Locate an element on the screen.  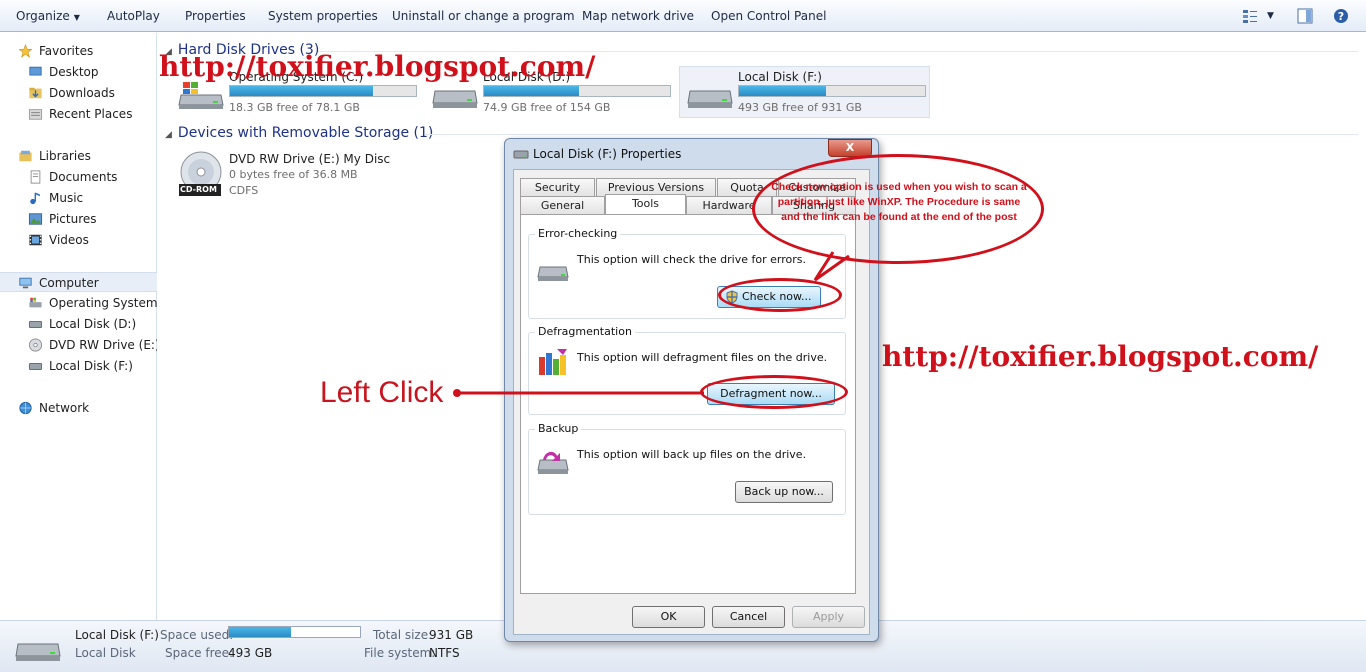
nav-desktop: Desktop is located at coordinates (78, 72).